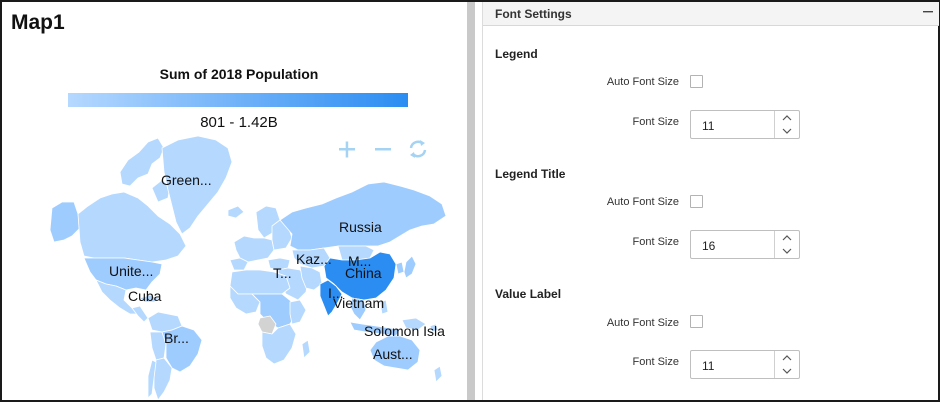 This screenshot has height=402, width=940. What do you see at coordinates (655, 122) in the screenshot?
I see `legend-font-size-label: Font Size` at bounding box center [655, 122].